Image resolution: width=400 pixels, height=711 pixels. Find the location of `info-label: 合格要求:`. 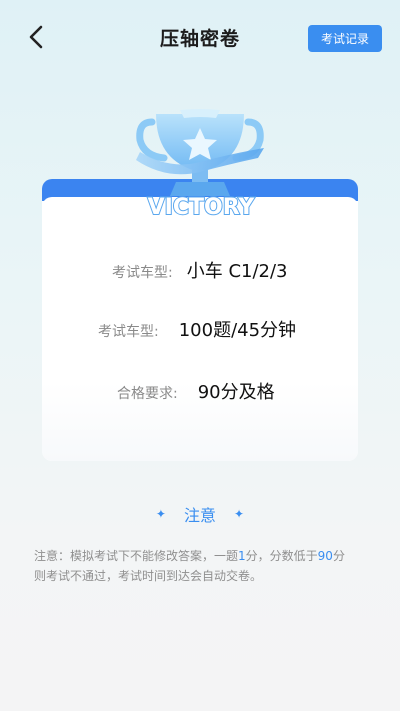

info-label: 合格要求: is located at coordinates (147, 394).